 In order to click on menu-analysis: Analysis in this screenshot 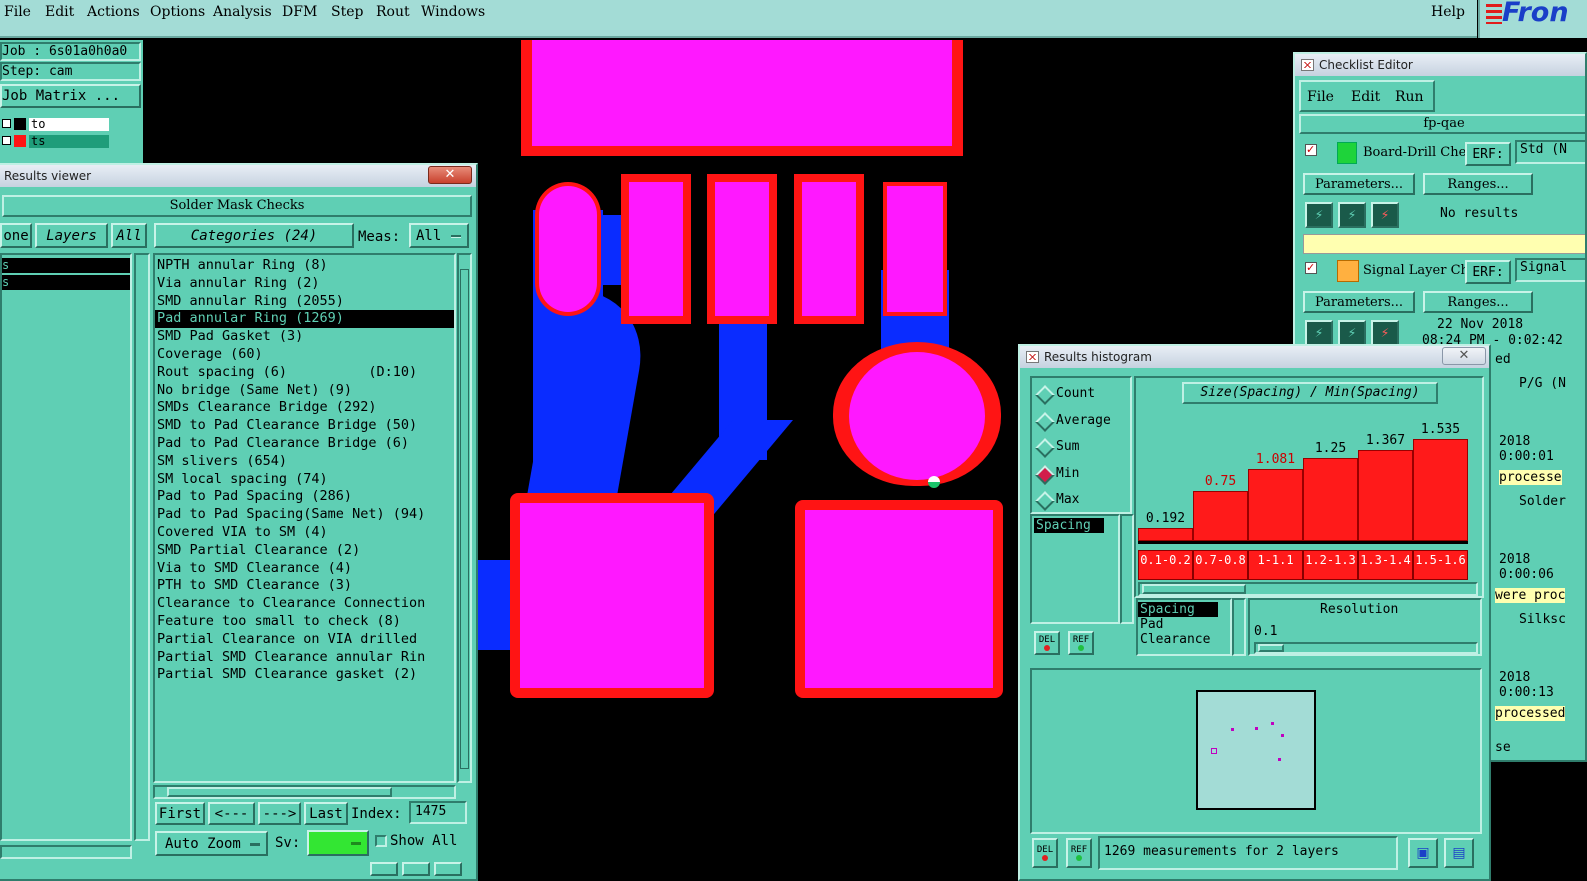, I will do `click(242, 12)`.